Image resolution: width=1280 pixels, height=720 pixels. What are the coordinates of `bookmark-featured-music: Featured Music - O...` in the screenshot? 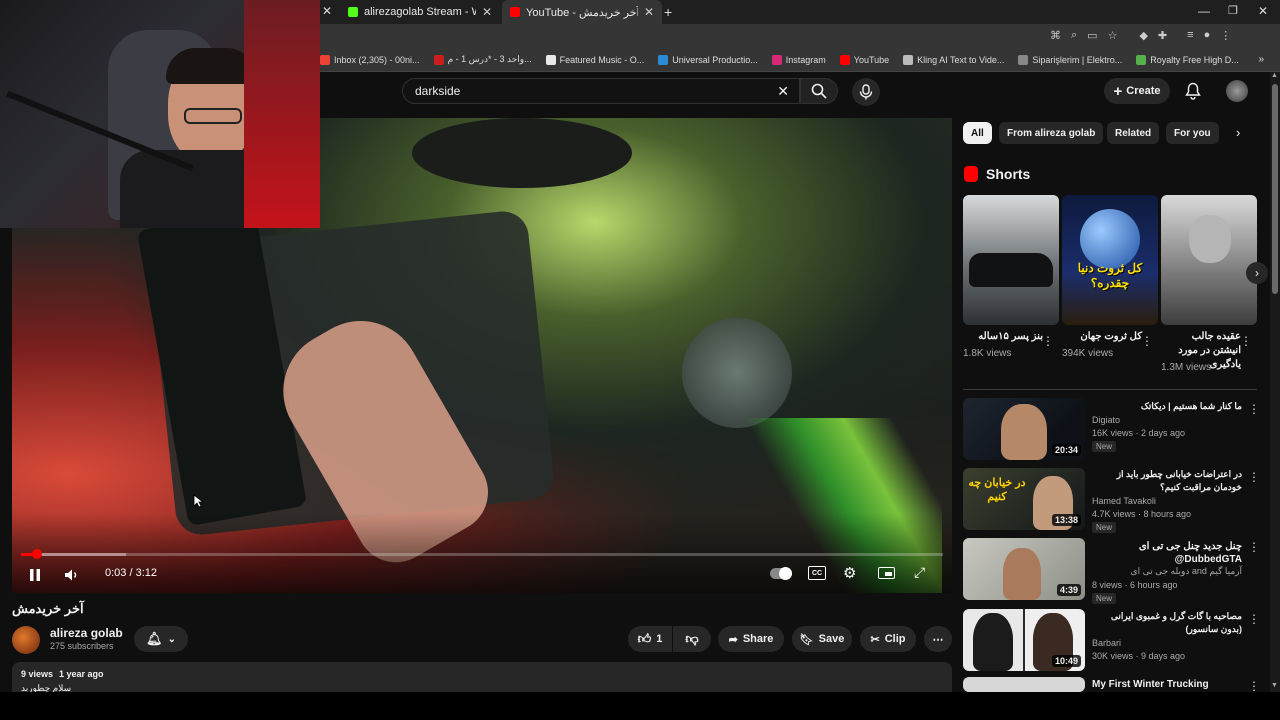 It's located at (595, 59).